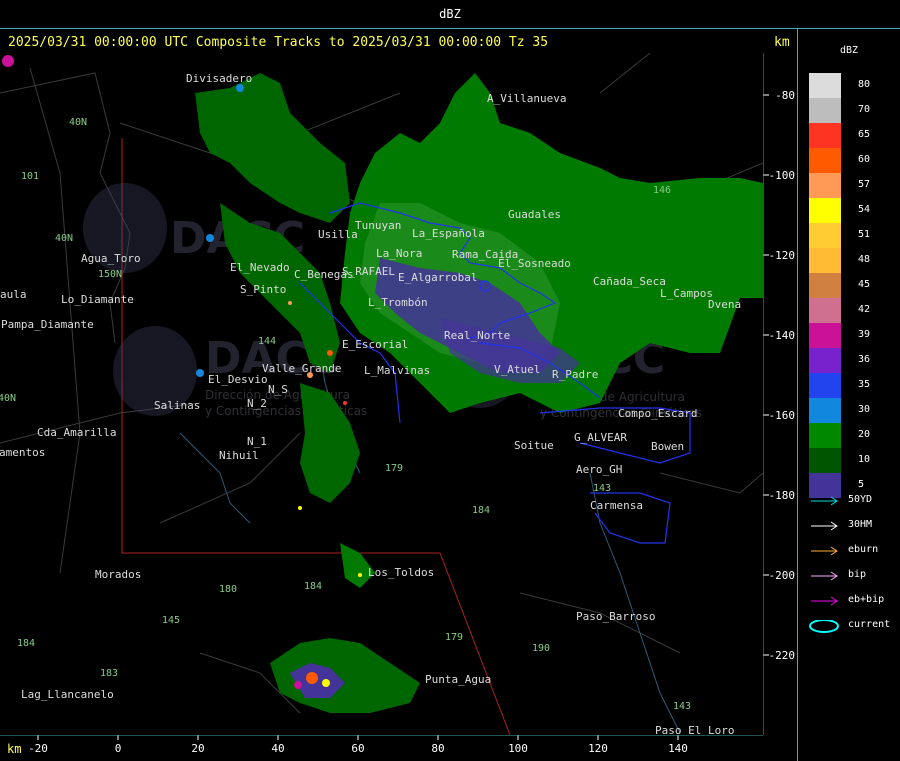 The width and height of the screenshot is (900, 761). Describe the element at coordinates (338, 234) in the screenshot. I see `place-usilla: Usilla` at that location.